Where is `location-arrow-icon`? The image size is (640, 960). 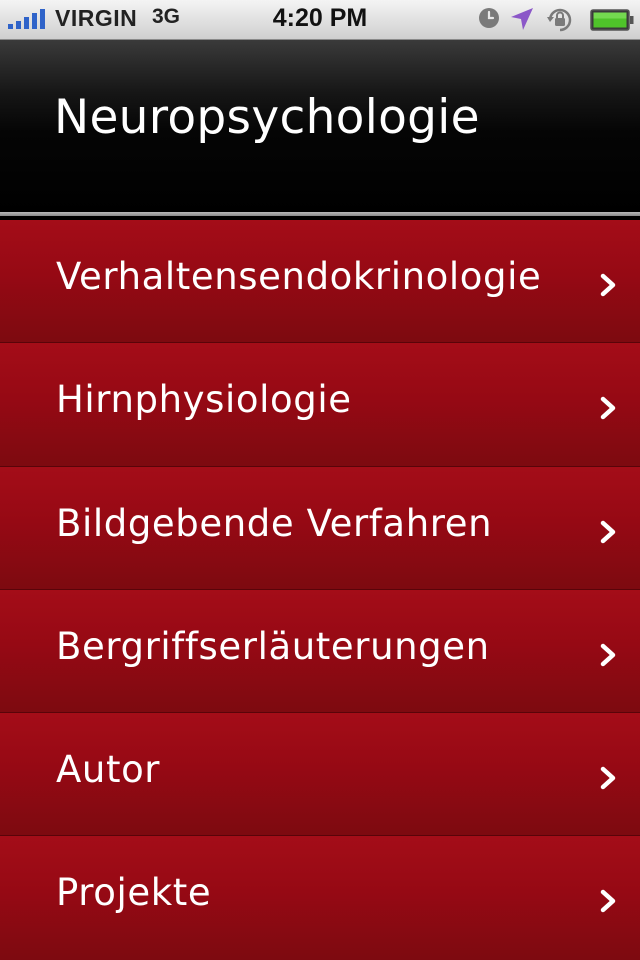
location-arrow-icon is located at coordinates (522, 19).